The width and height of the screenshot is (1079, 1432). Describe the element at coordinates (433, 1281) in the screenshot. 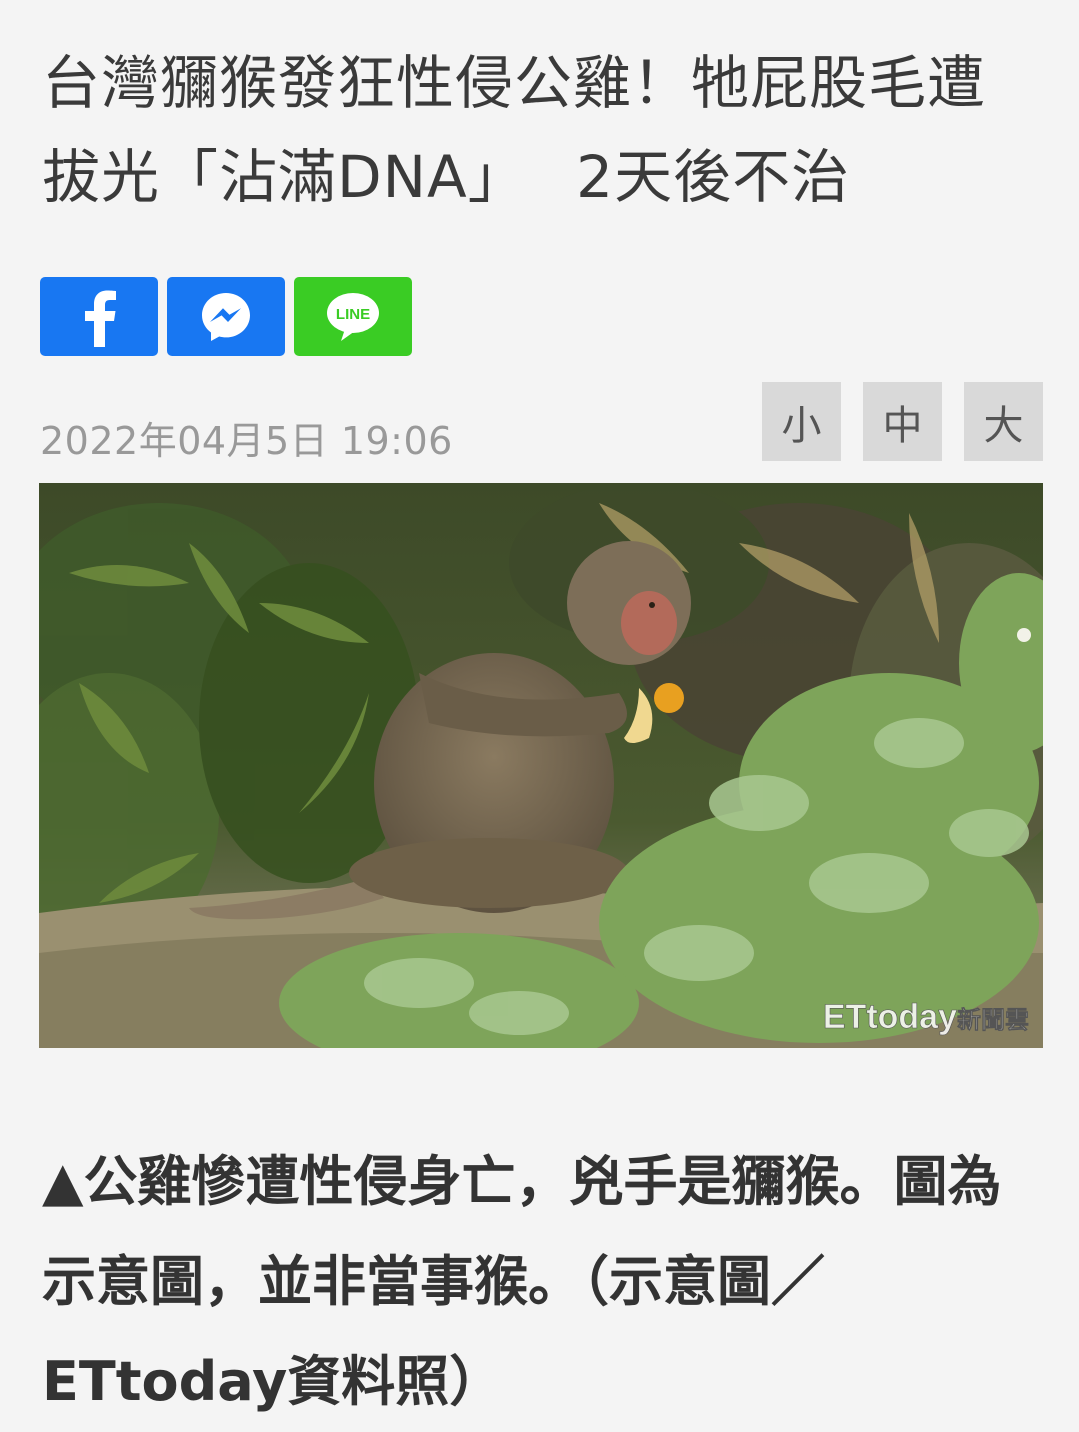

I see `caption-line-2: 示意圖，並非當事猴。（示意圖／` at that location.